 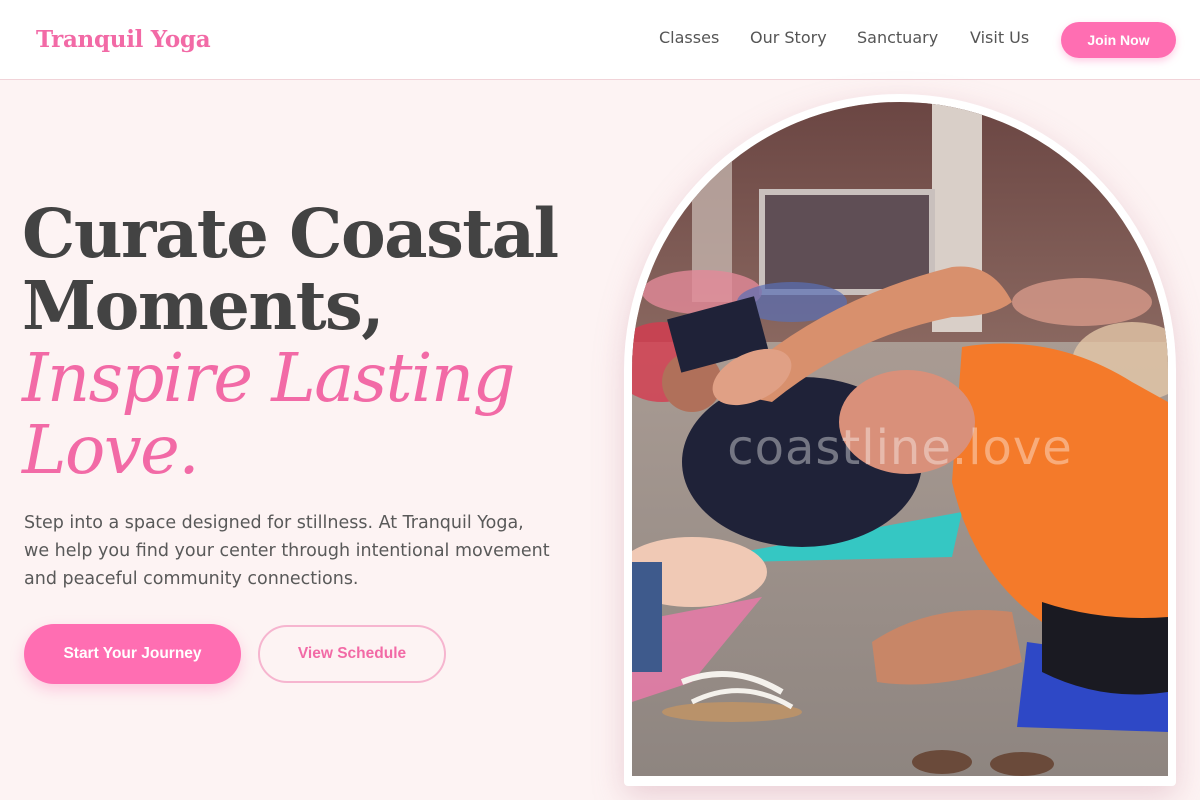 I want to click on join-now-button: Join Now, so click(x=1118, y=40).